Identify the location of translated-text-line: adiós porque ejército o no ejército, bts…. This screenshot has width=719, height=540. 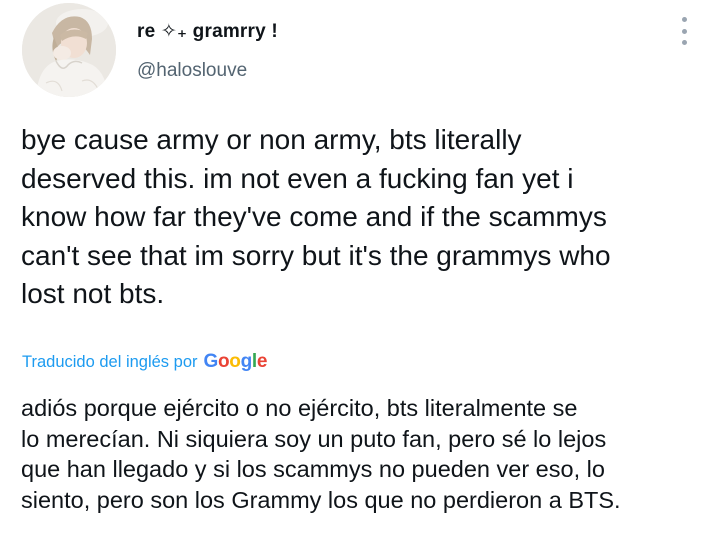
(299, 408).